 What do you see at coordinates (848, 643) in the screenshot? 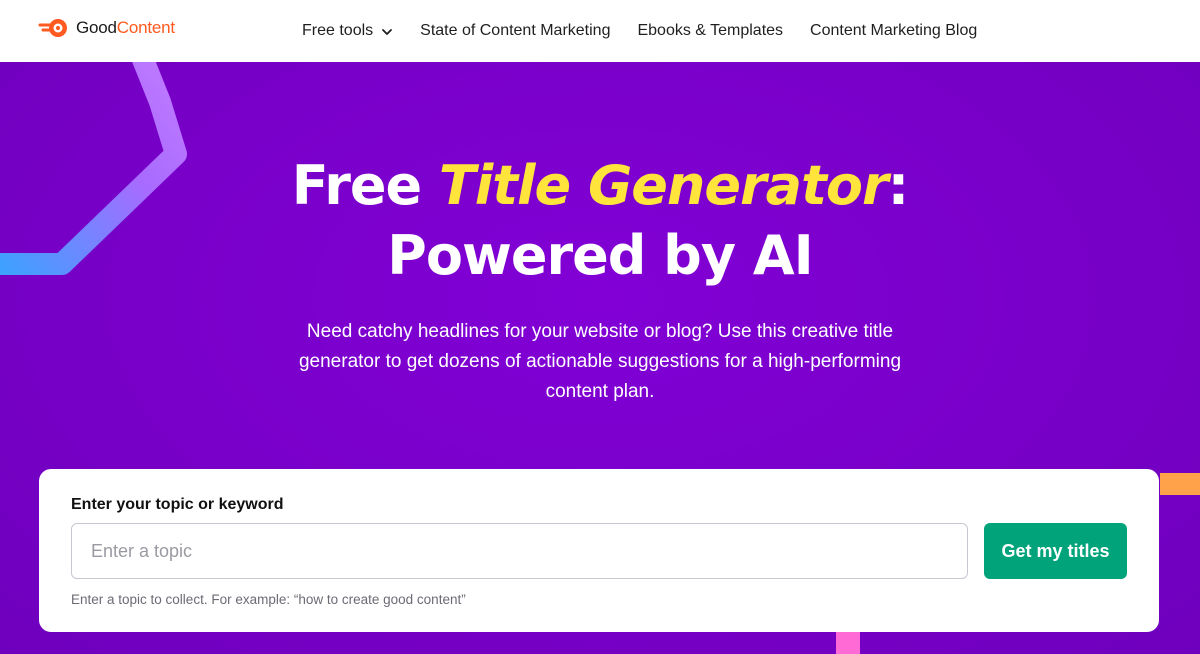
I see `decorative-pink-bar` at bounding box center [848, 643].